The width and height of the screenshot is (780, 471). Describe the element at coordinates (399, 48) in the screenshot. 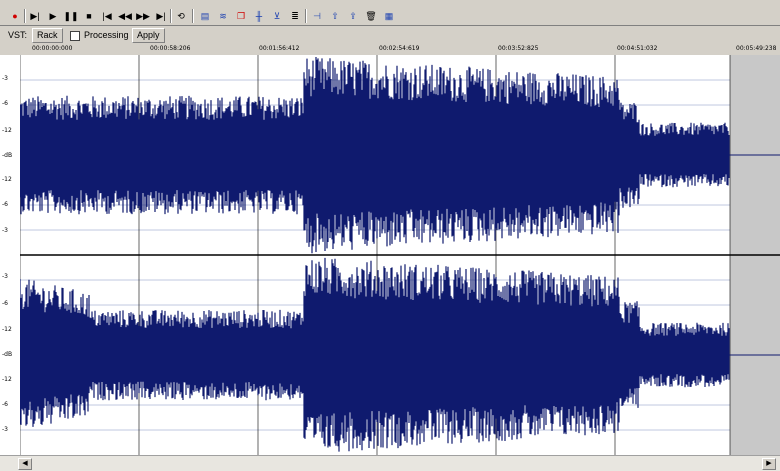

I see `time-tick-label: 00:02:54:619` at that location.